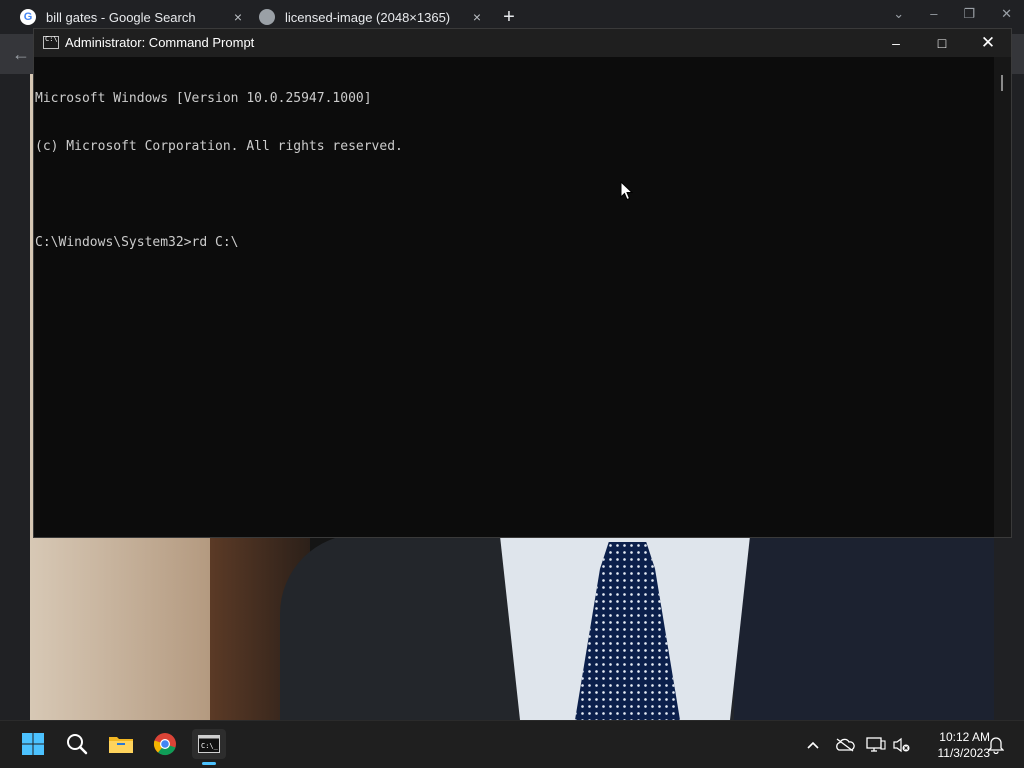  What do you see at coordinates (1002, 297) in the screenshot?
I see `vertical-scrollbar` at bounding box center [1002, 297].